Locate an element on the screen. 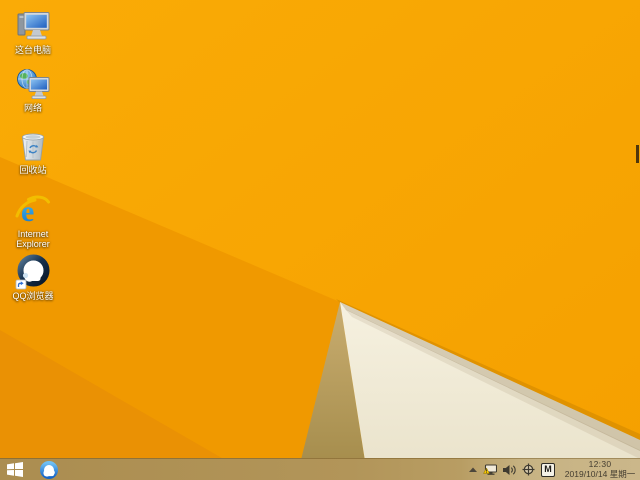 This screenshot has width=640, height=480. qq-browser-taskbar-icon is located at coordinates (49, 469).